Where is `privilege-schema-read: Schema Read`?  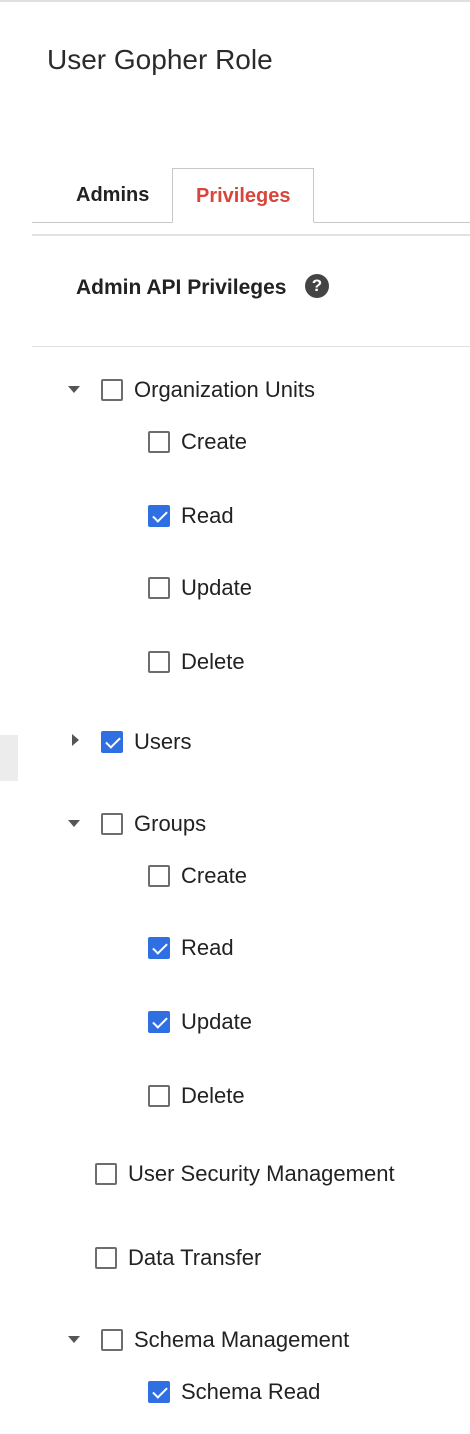
privilege-schema-read: Schema Read is located at coordinates (234, 1392).